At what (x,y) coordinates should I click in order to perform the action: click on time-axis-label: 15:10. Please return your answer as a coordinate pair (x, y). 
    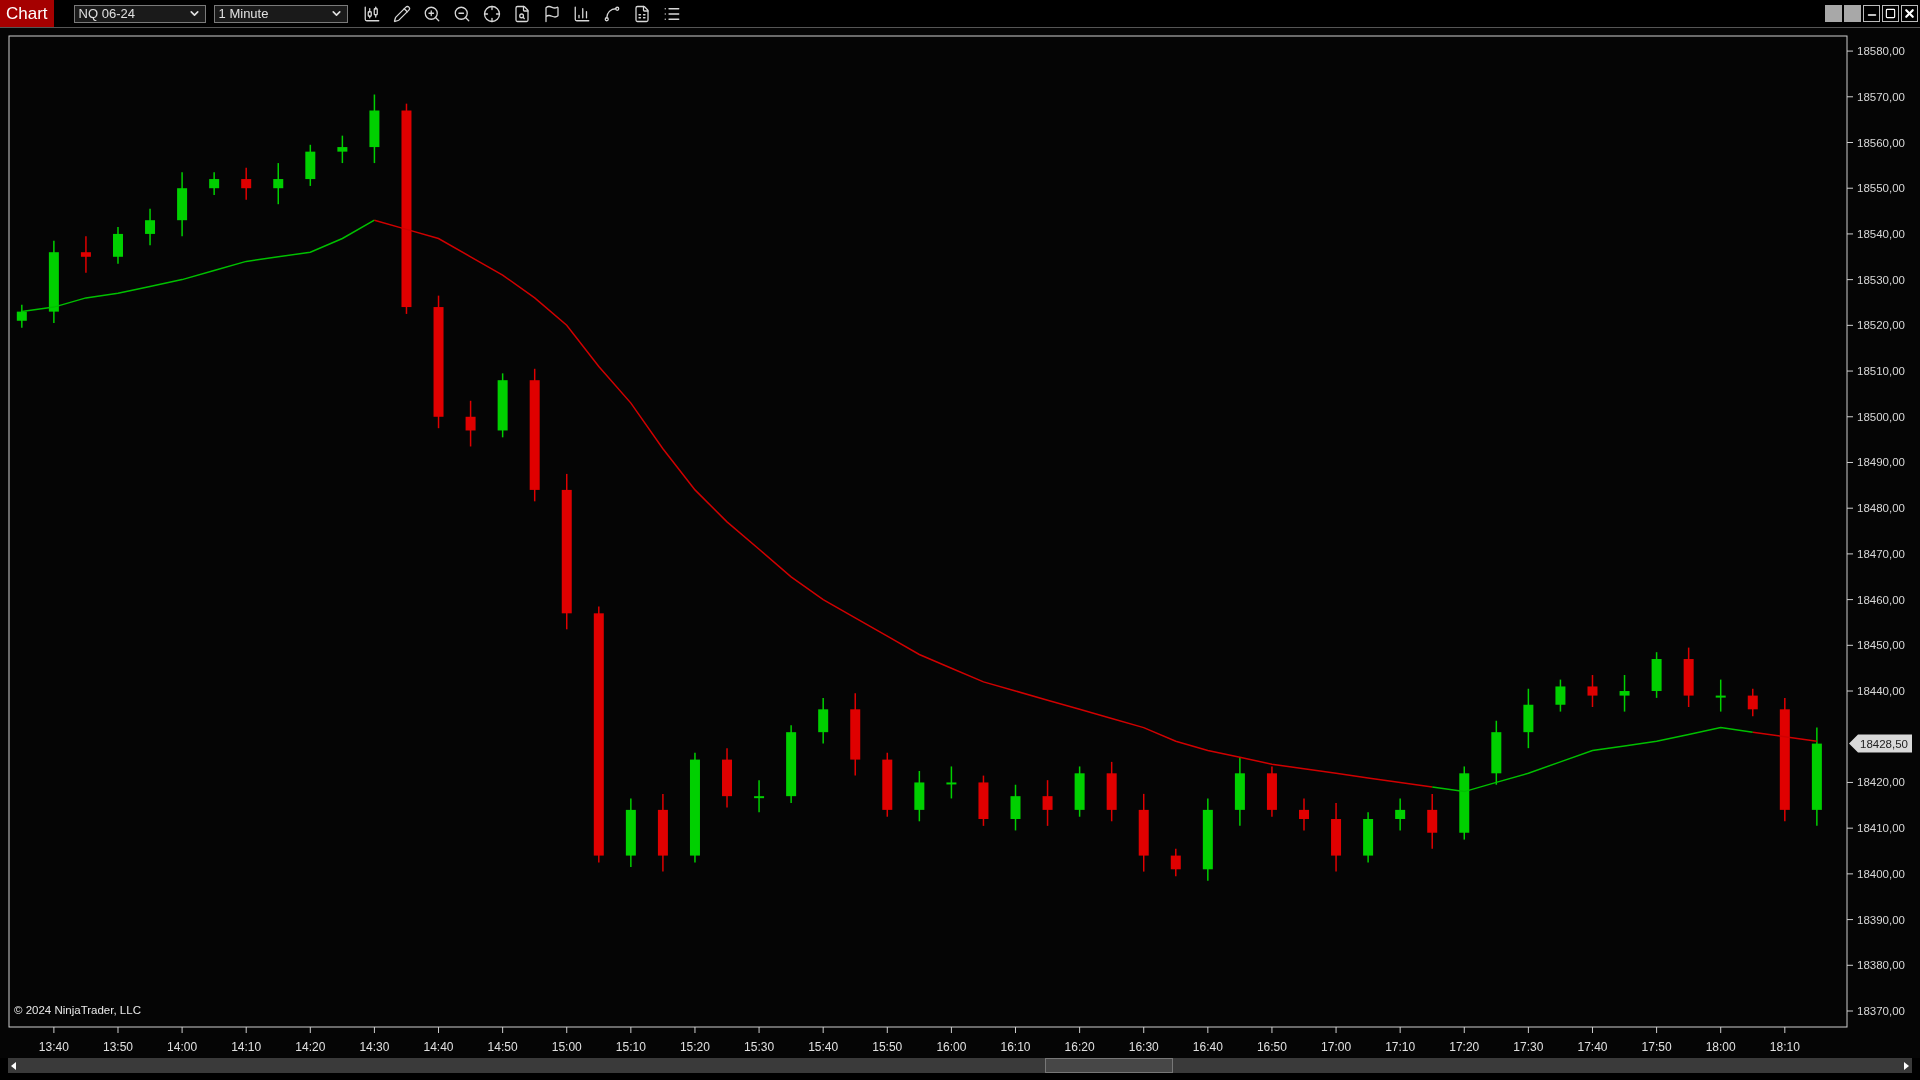
    Looking at the image, I should click on (630, 1047).